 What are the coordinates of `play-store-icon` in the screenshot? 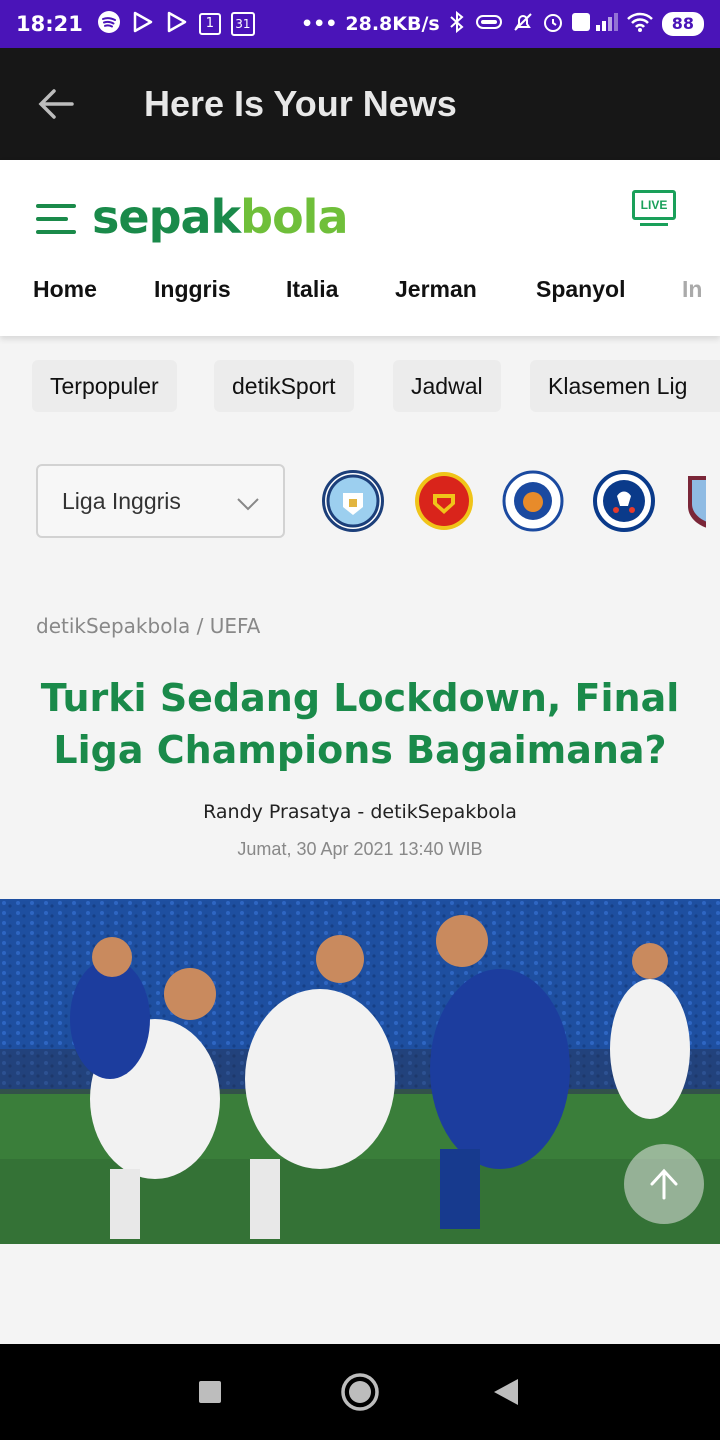 It's located at (143, 24).